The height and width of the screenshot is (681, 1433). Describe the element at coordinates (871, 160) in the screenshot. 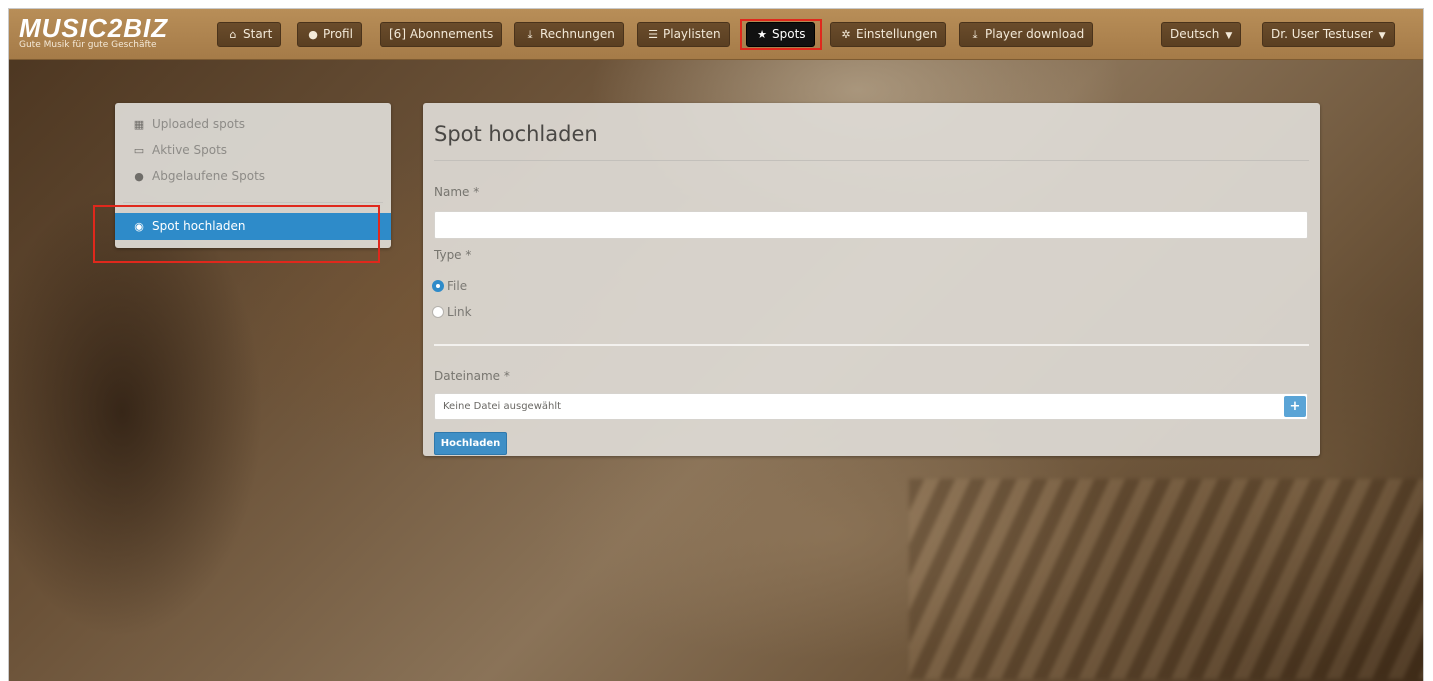

I see `title-divider` at that location.